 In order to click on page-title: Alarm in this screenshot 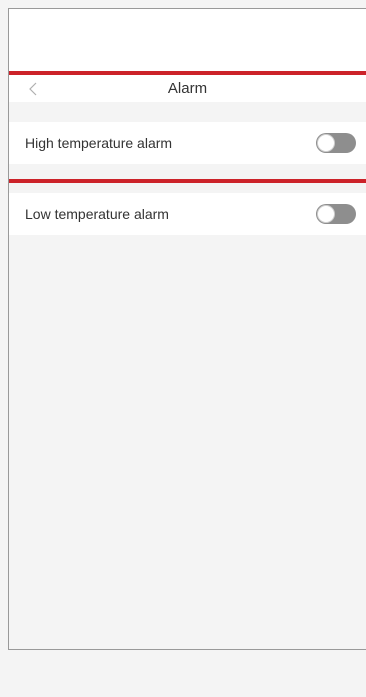, I will do `click(187, 88)`.